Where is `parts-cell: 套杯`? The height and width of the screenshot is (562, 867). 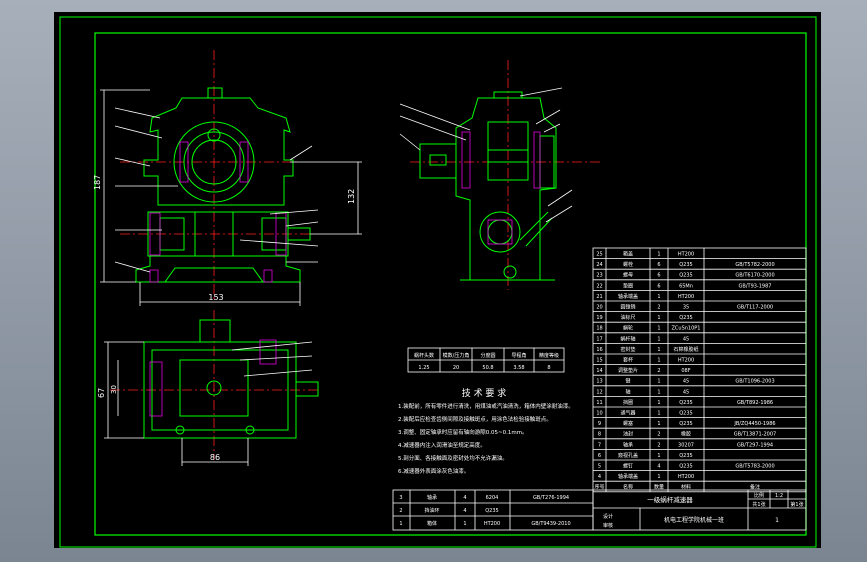 parts-cell: 套杯 is located at coordinates (628, 360).